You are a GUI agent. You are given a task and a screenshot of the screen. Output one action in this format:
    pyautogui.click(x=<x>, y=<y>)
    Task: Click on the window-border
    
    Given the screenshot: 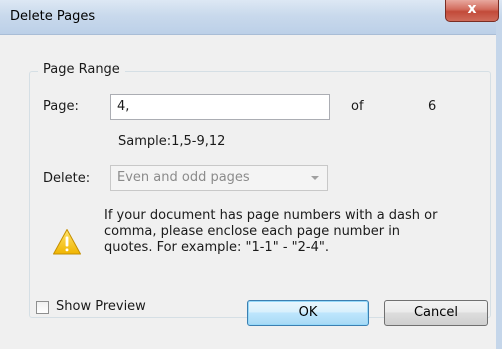 What is the action you would take?
    pyautogui.click(x=499, y=185)
    